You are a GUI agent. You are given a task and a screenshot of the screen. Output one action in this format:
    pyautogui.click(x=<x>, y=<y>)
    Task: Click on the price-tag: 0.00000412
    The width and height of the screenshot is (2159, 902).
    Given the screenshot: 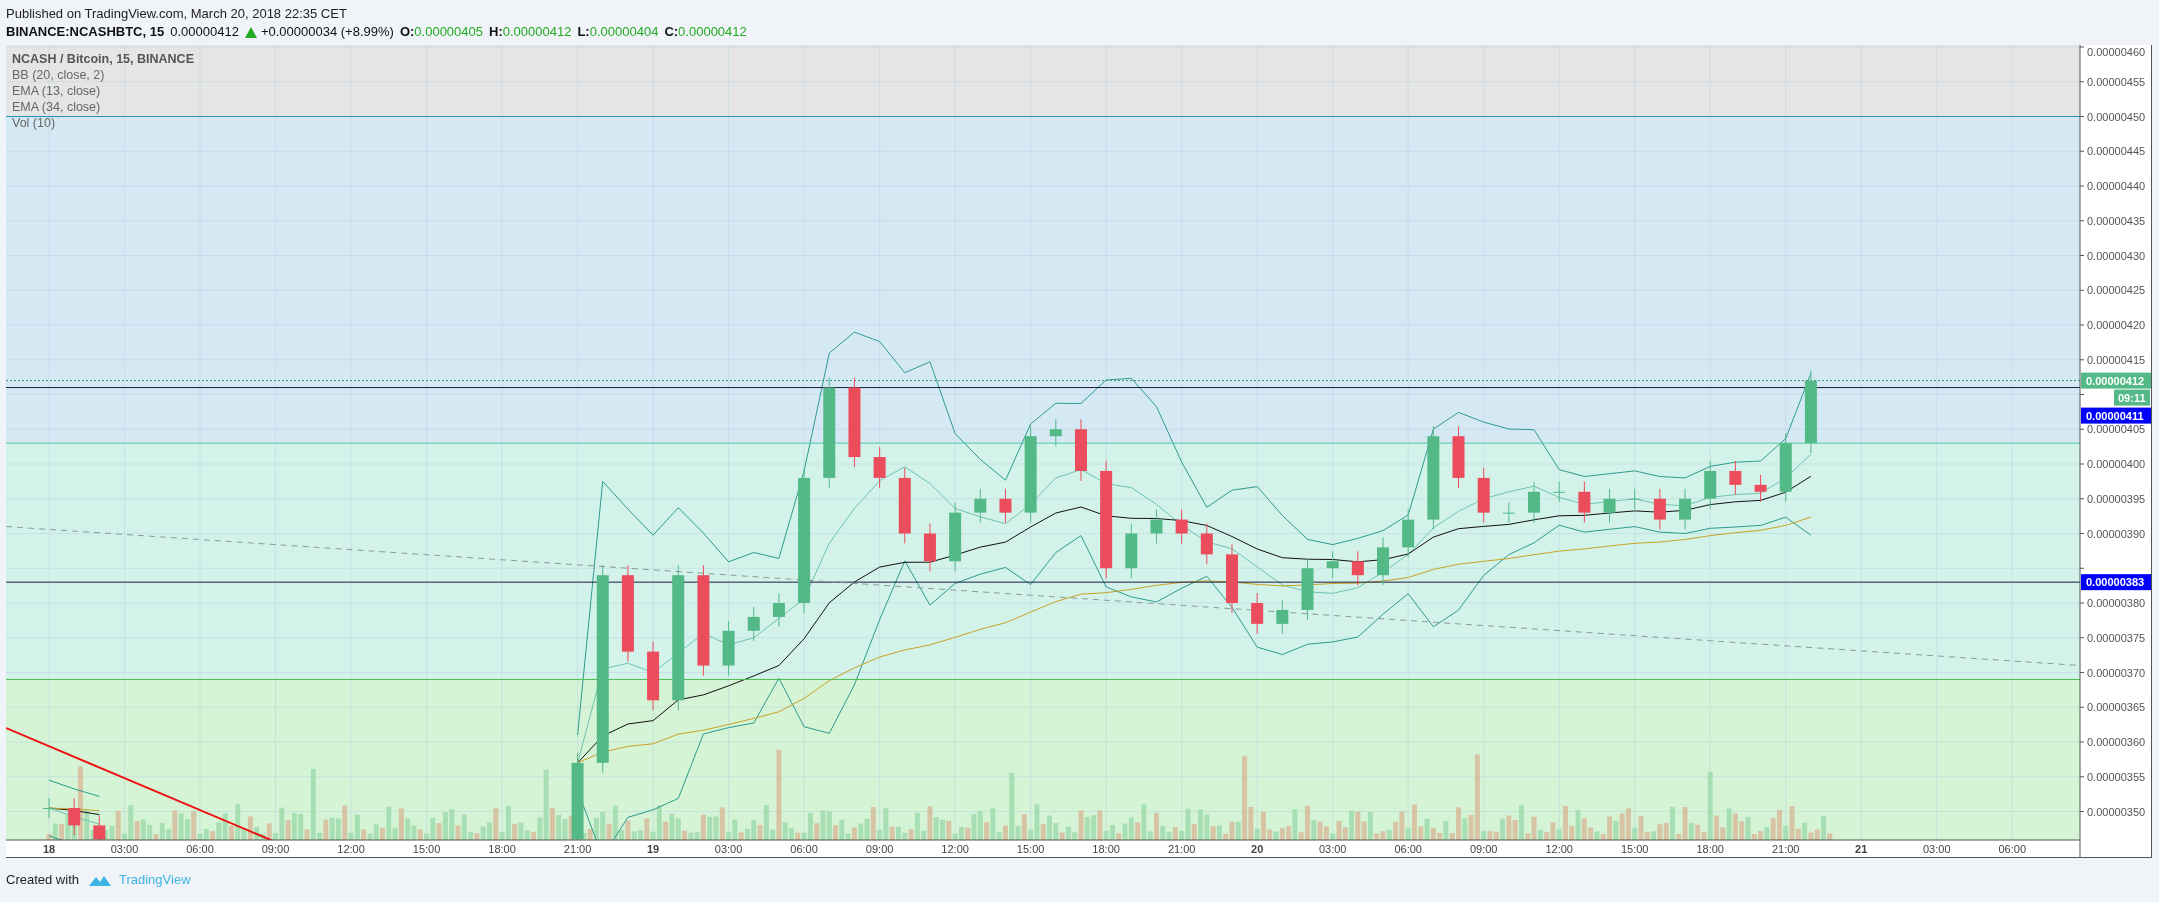 What is the action you would take?
    pyautogui.click(x=2116, y=380)
    